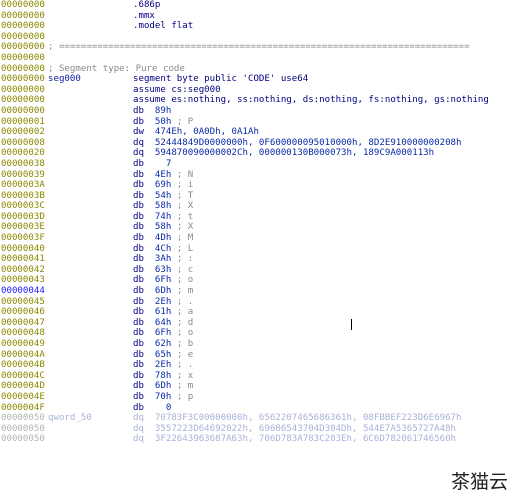 The width and height of the screenshot is (516, 500). What do you see at coordinates (258, 90) in the screenshot?
I see `listing-line: 00000000 assume cs:seg000` at bounding box center [258, 90].